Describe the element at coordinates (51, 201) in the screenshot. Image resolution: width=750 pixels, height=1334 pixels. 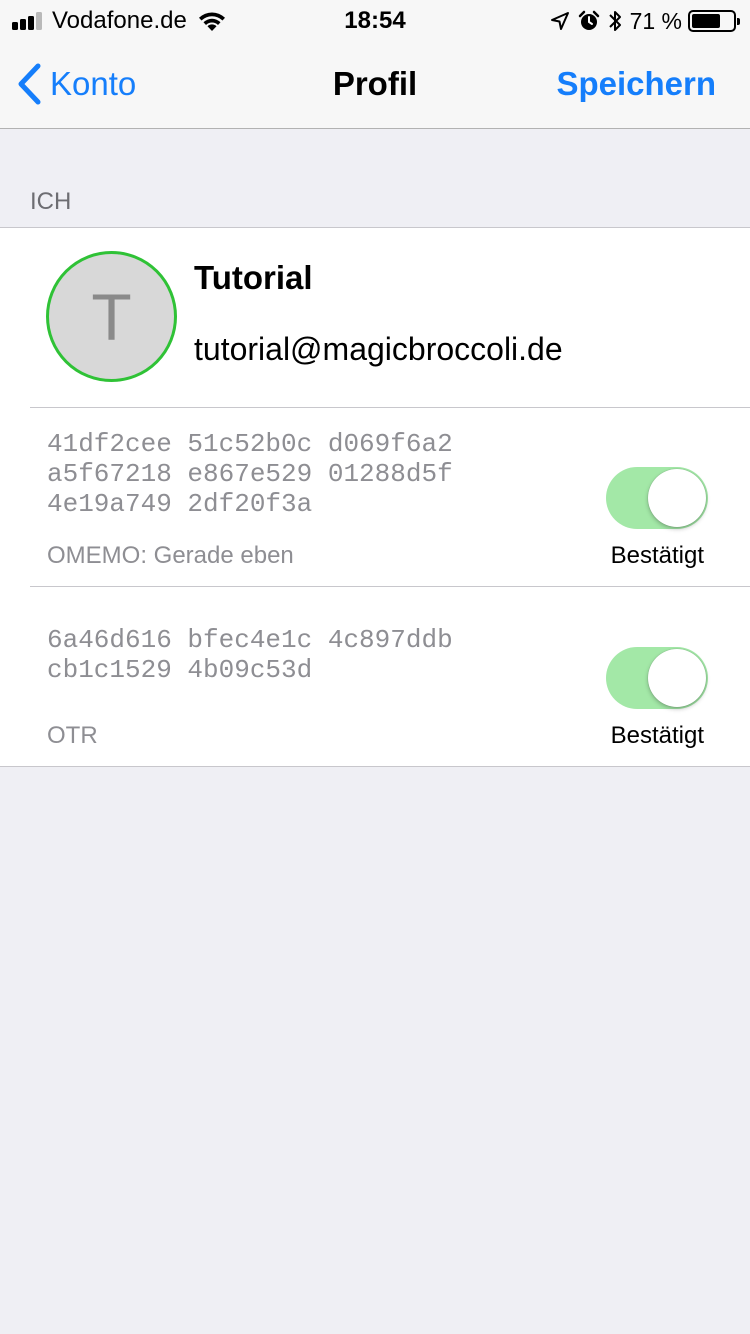
I see `section-header: ICH` at that location.